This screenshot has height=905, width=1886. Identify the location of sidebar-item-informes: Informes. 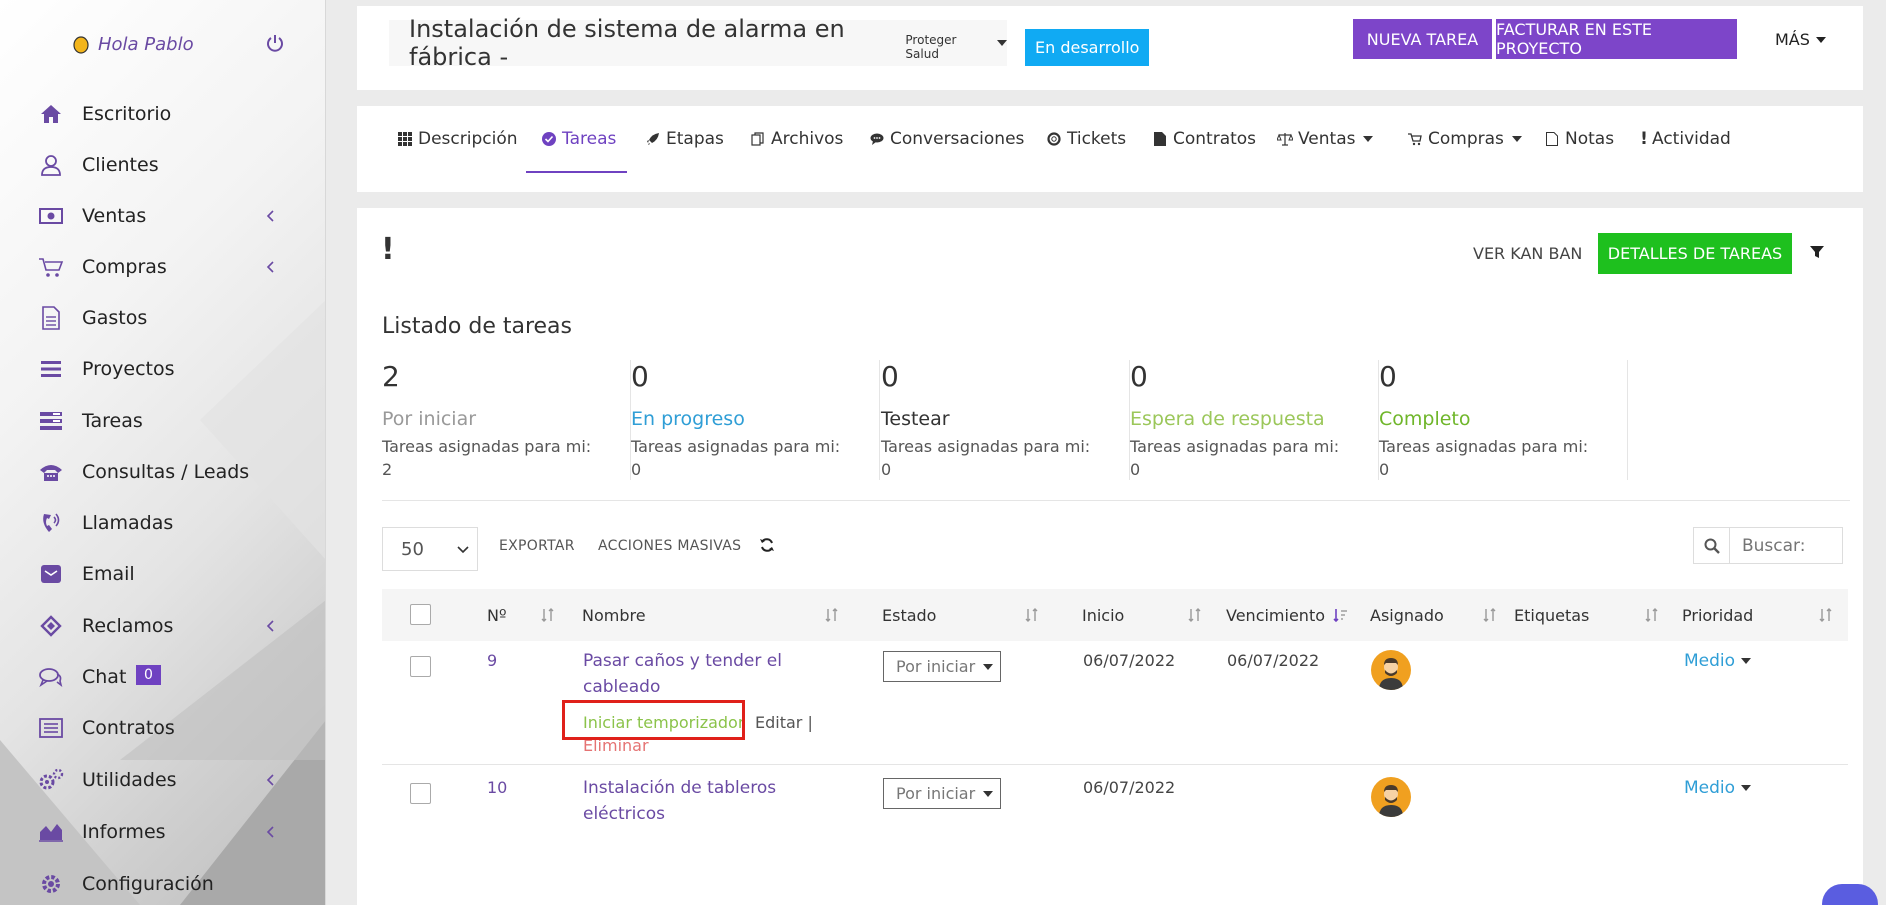
(162, 832).